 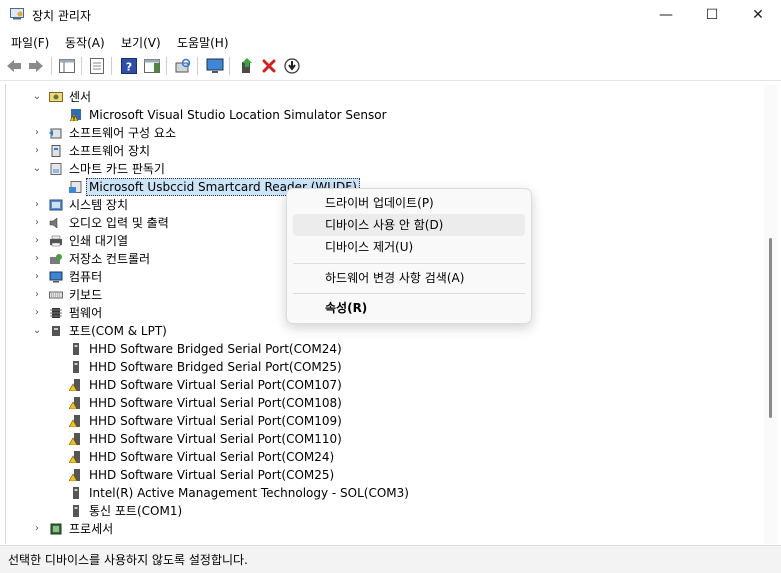 What do you see at coordinates (215, 439) in the screenshot?
I see `tree-label: HHD Software Virtual Serial Port(COM110)` at bounding box center [215, 439].